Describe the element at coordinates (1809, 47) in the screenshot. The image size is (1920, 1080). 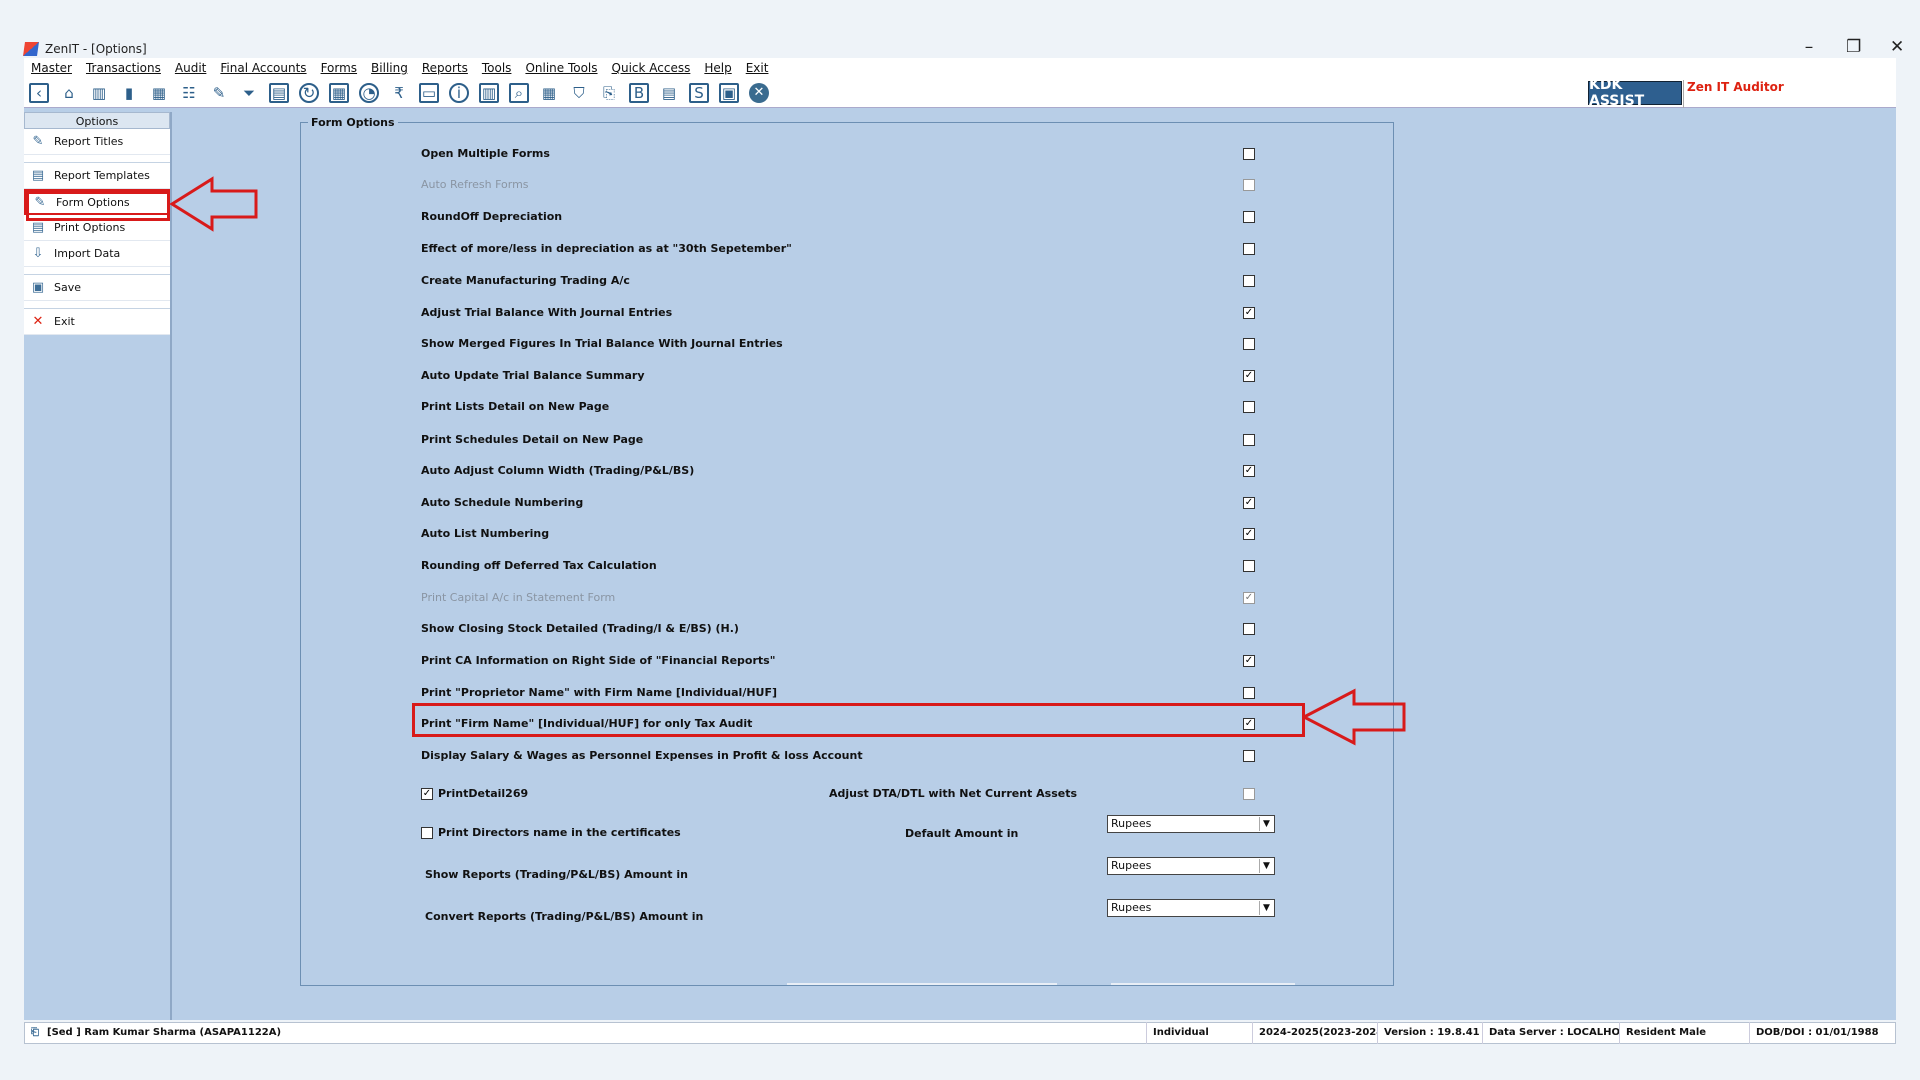
I see `minimize-button: –` at that location.